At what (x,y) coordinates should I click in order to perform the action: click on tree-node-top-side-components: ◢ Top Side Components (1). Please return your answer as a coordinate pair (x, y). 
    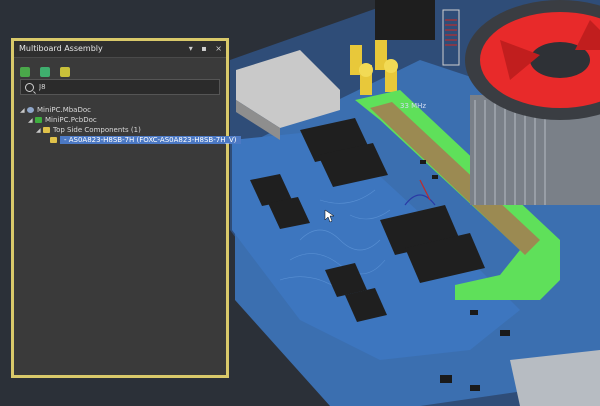
    Looking at the image, I should click on (120, 130).